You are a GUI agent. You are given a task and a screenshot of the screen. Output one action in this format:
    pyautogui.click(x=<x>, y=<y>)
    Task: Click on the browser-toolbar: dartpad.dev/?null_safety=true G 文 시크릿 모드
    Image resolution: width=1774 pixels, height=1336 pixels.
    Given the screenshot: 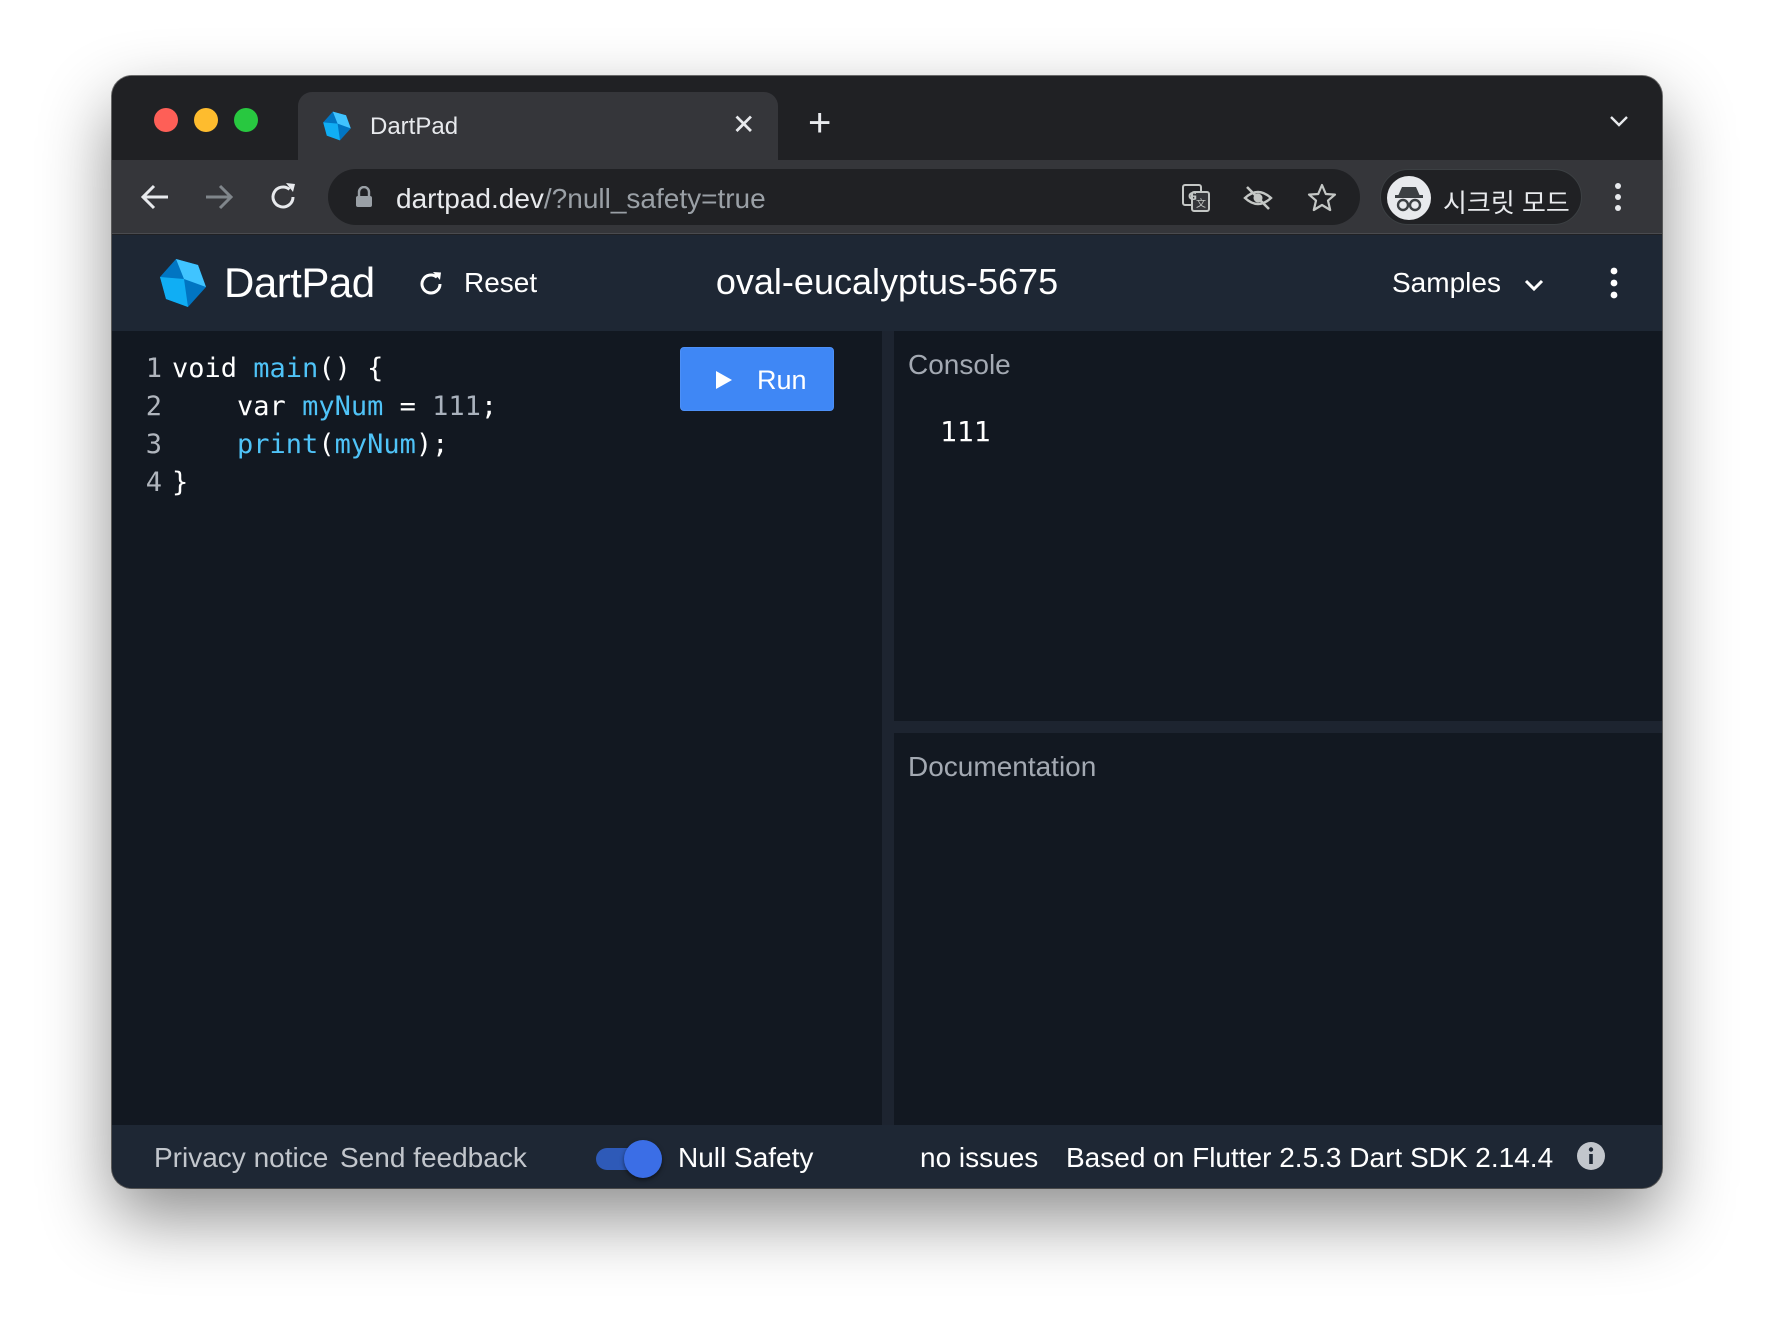 What is the action you would take?
    pyautogui.click(x=887, y=197)
    